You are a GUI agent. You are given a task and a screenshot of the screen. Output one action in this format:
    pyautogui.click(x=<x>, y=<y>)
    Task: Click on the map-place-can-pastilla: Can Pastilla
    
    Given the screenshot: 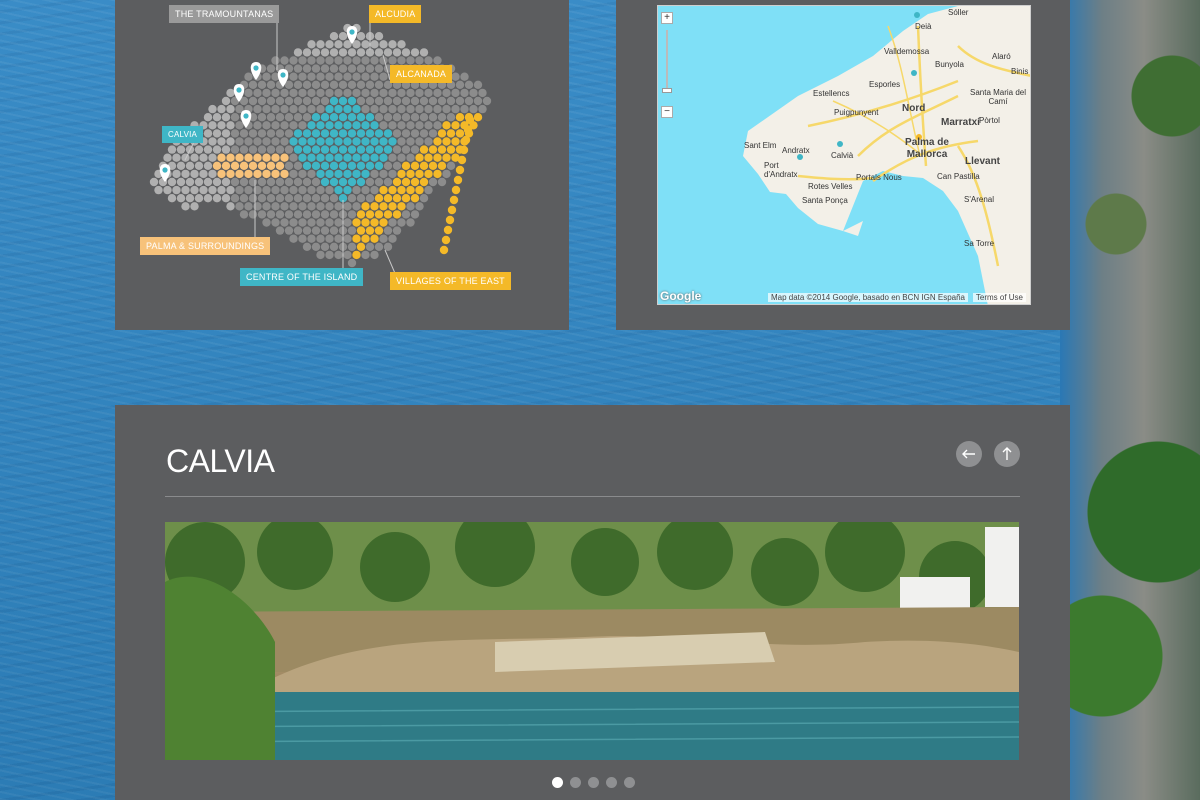 What is the action you would take?
    pyautogui.click(x=958, y=176)
    